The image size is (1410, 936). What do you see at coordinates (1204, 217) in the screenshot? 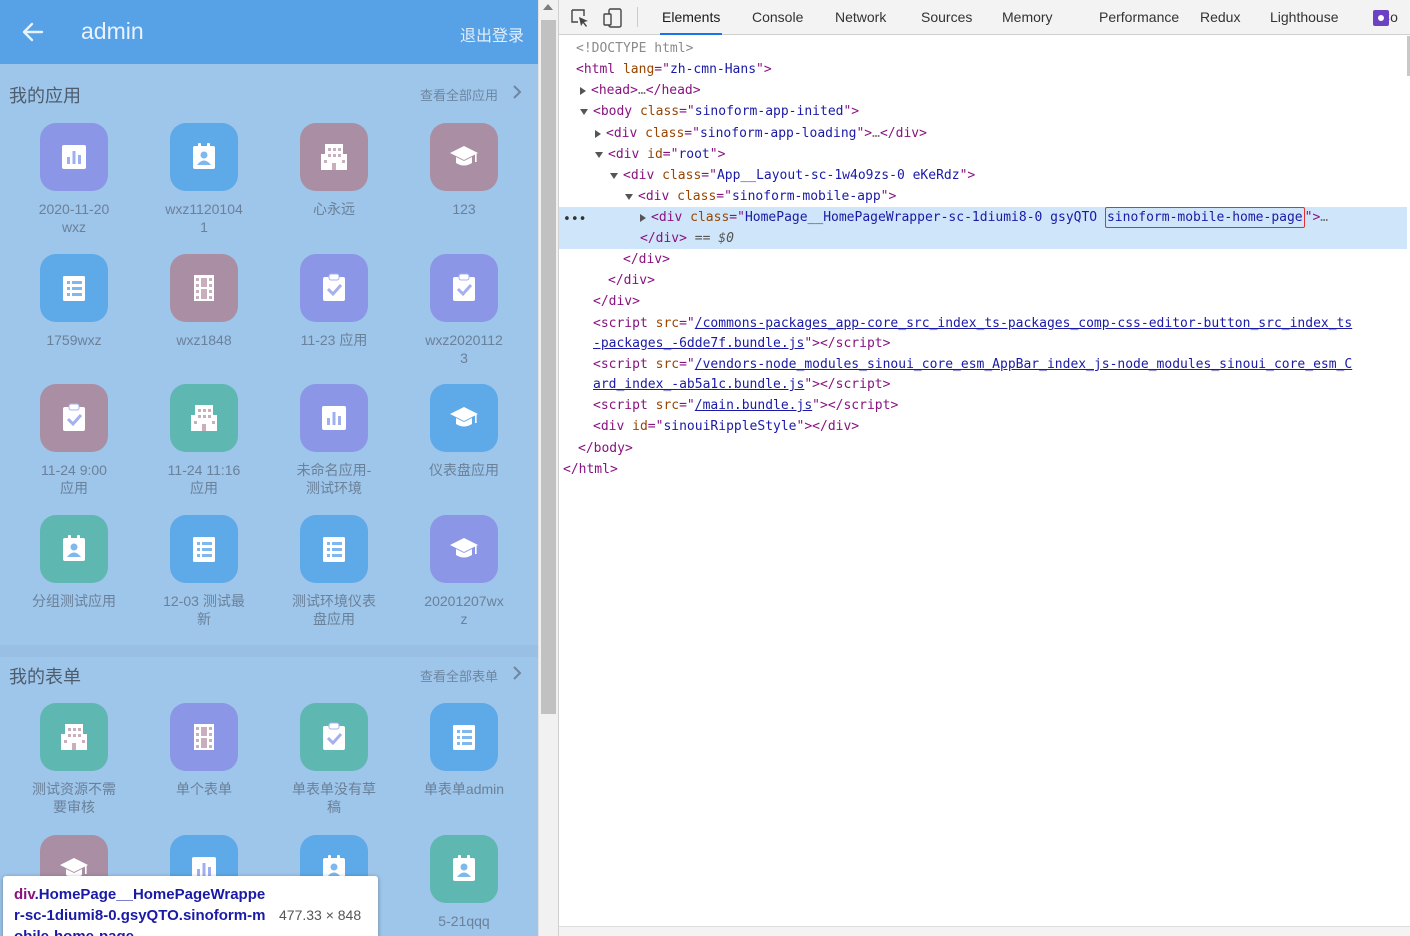
I see `highlighted-class-token: sinoform-mobile-home-page` at bounding box center [1204, 217].